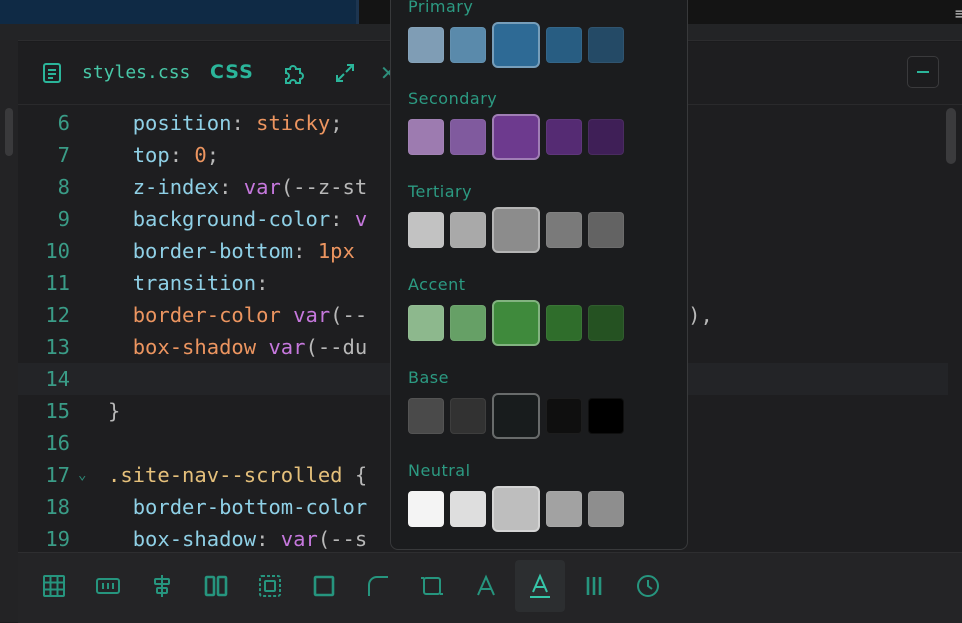  I want to click on code-token: 1px, so click(336, 251).